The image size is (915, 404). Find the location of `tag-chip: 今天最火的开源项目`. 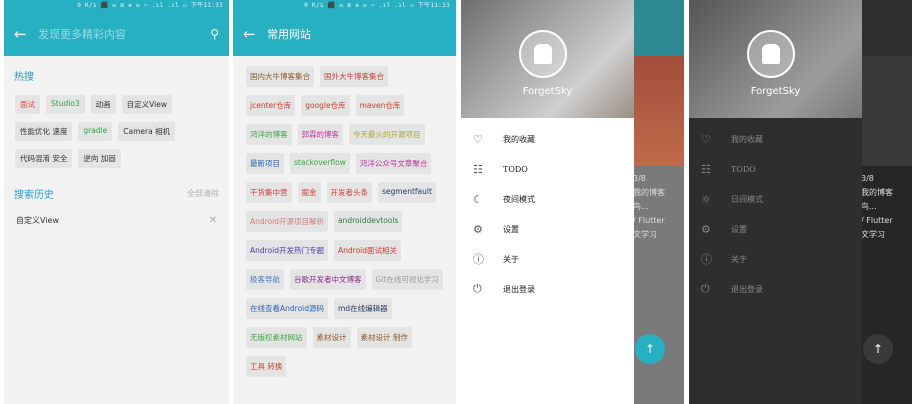

tag-chip: 今天最火的开源项目 is located at coordinates (387, 134).